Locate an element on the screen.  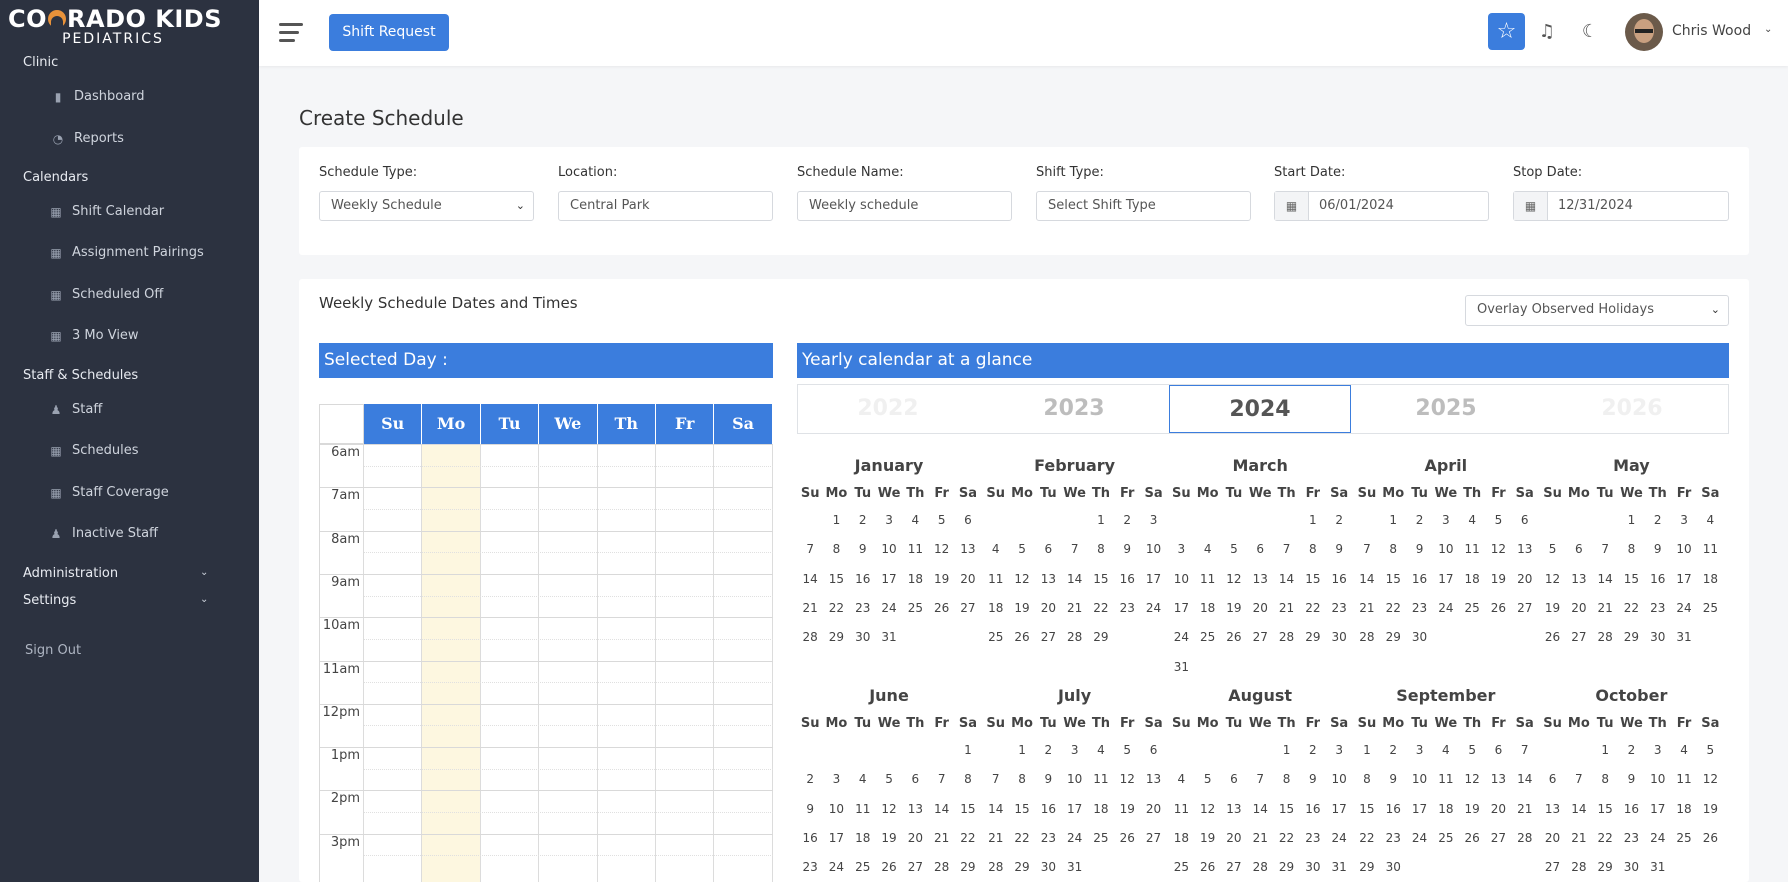
shift-request-button: Shift Request is located at coordinates (389, 32).